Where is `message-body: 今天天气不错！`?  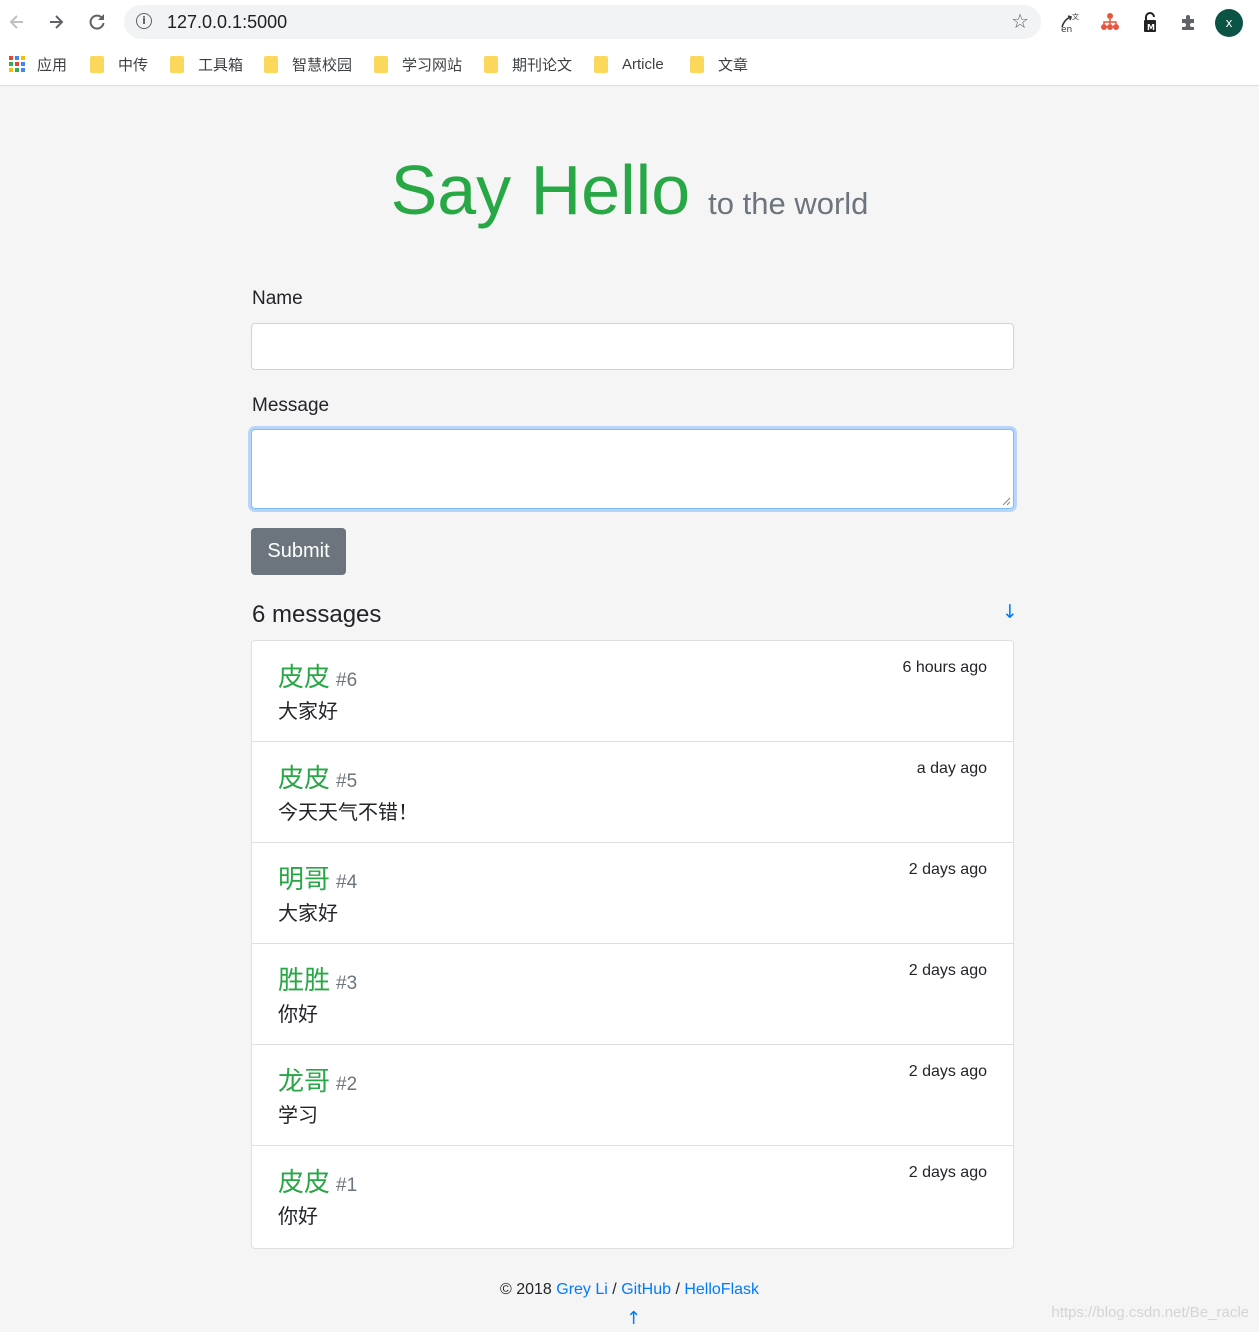 message-body: 今天天气不错！ is located at coordinates (348, 813).